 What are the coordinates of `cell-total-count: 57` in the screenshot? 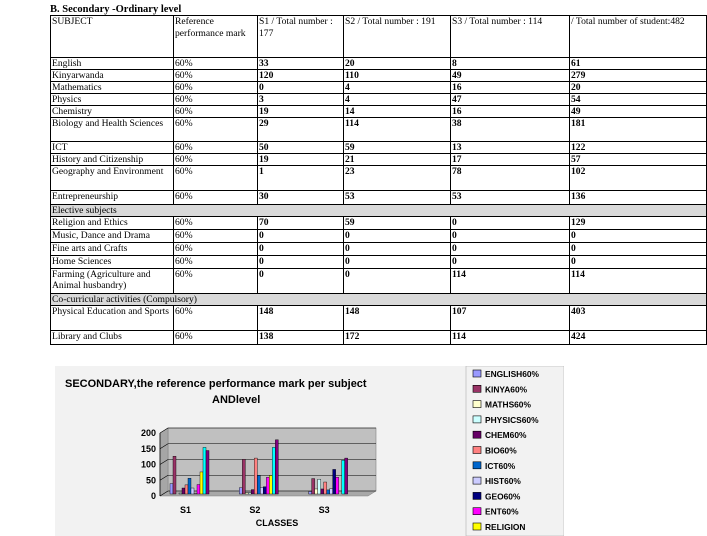 It's located at (638, 159).